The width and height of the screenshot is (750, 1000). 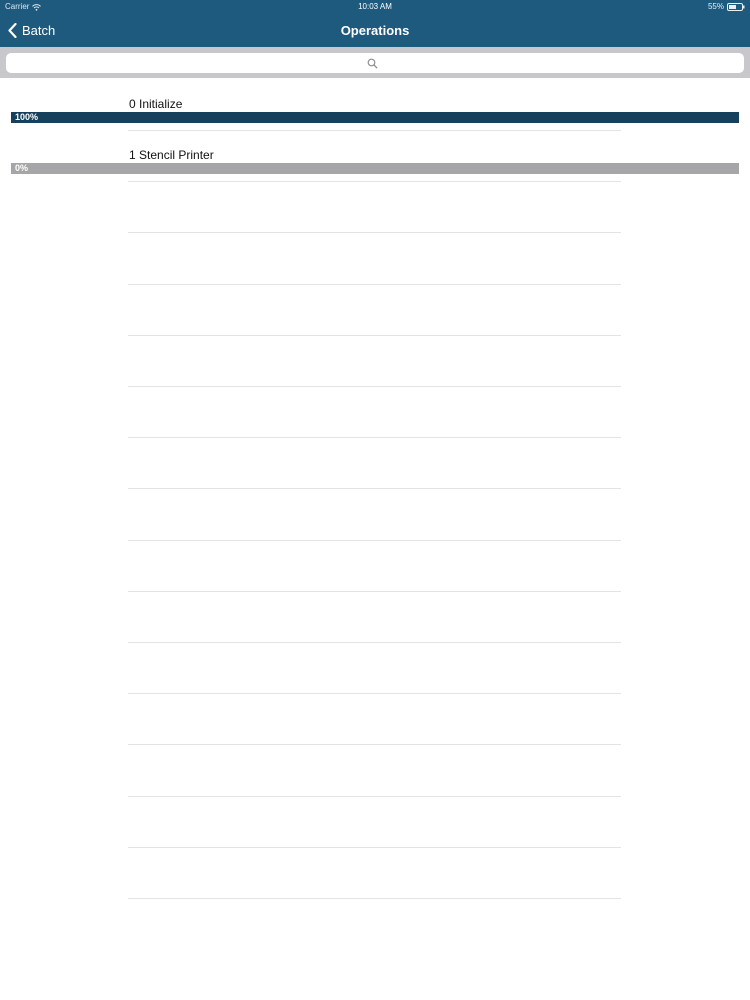 What do you see at coordinates (715, 6) in the screenshot?
I see `battery-percent: 55%` at bounding box center [715, 6].